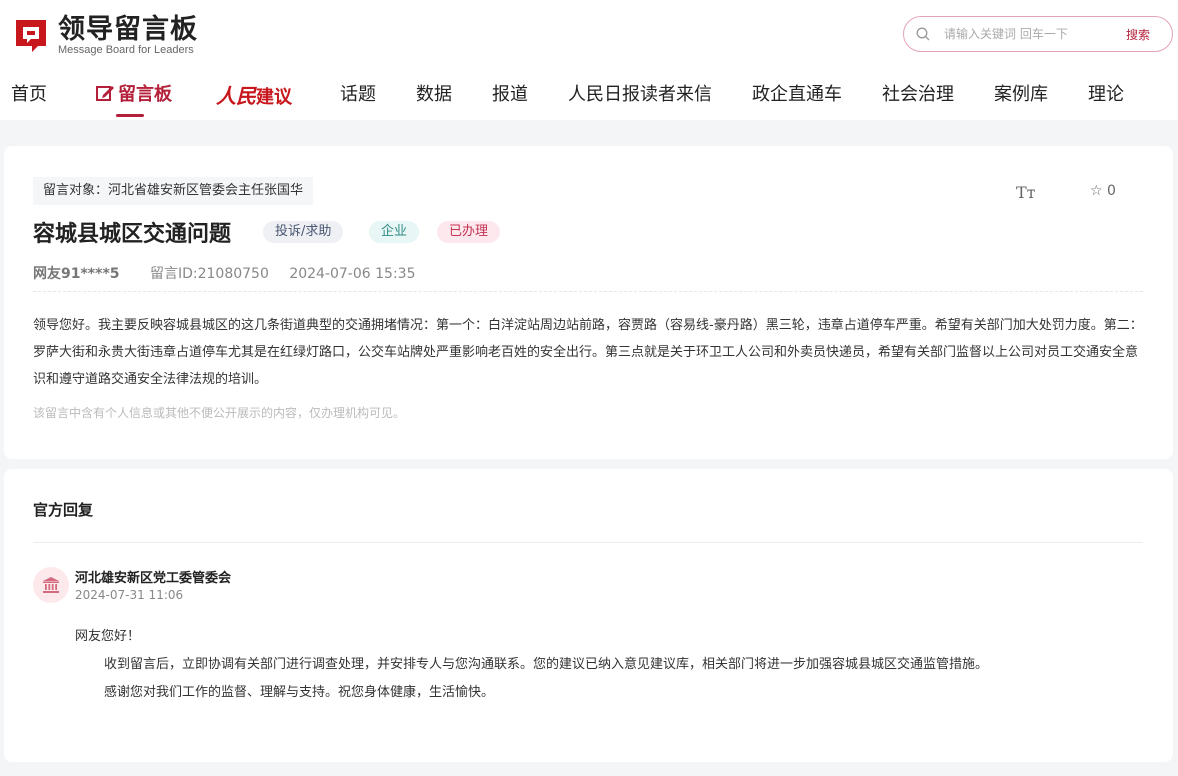  I want to click on edit-icon, so click(105, 93).